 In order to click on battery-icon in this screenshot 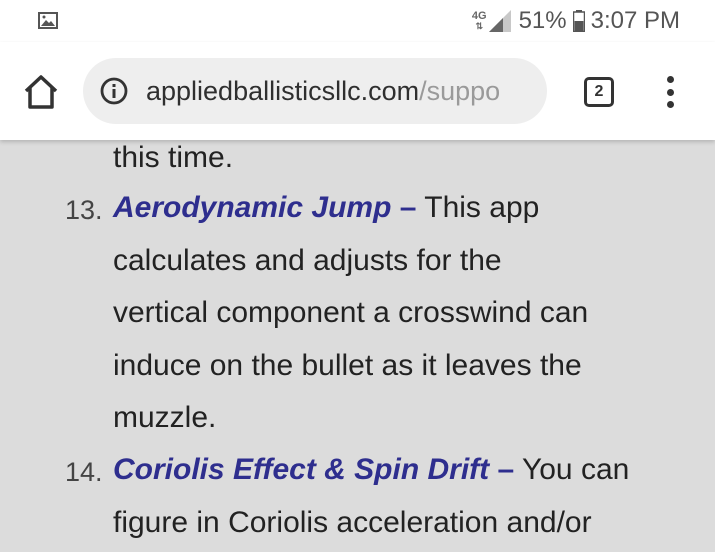, I will do `click(578, 21)`.